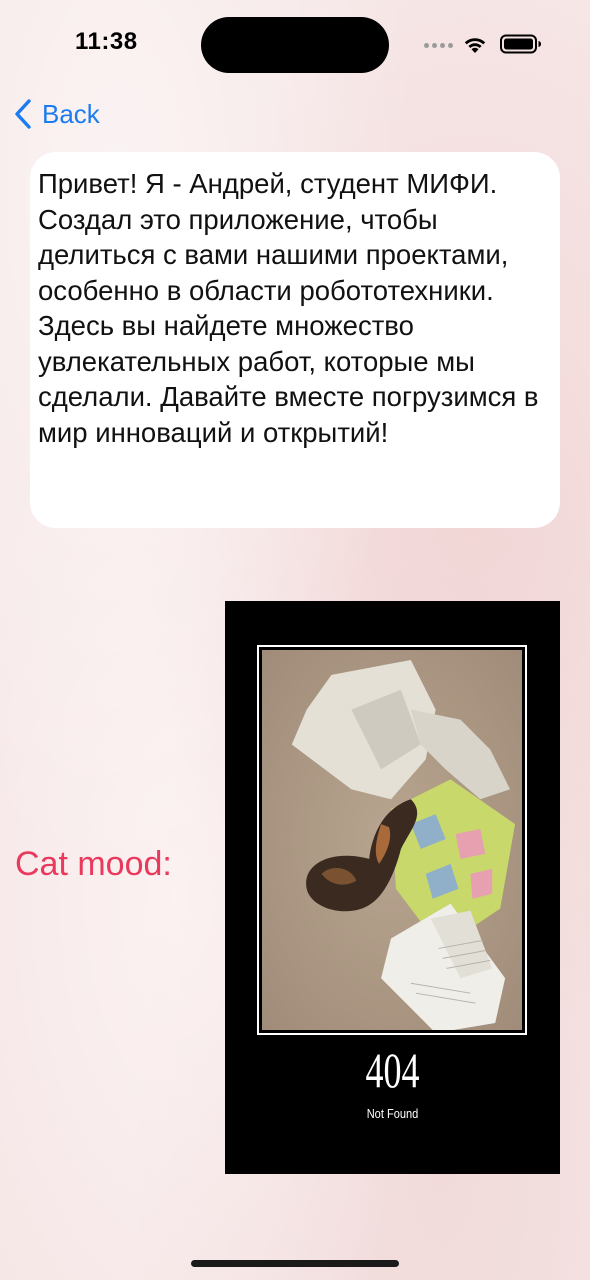 The height and width of the screenshot is (1280, 590). Describe the element at coordinates (520, 44) in the screenshot. I see `battery-icon` at that location.